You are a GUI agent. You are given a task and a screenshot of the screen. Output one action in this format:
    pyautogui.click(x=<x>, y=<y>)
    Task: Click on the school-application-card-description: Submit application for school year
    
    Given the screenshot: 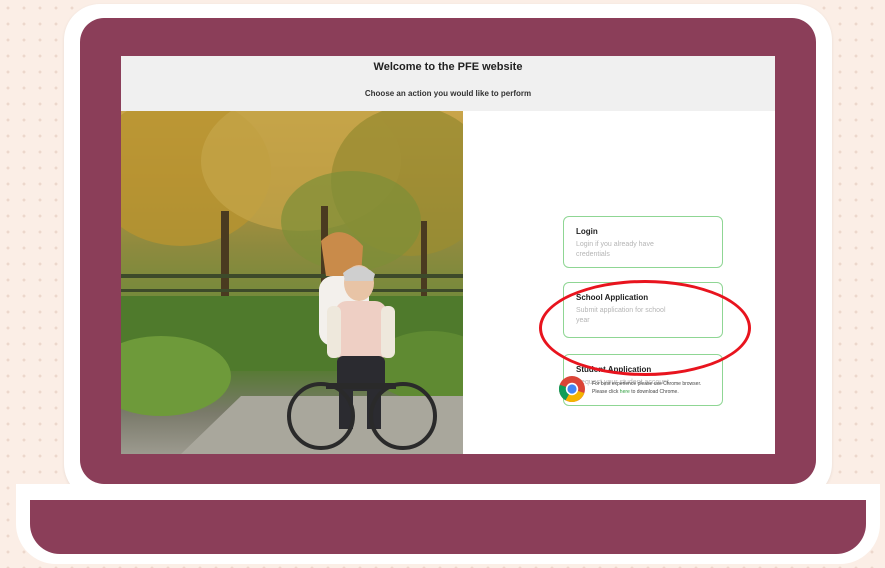 What is the action you would take?
    pyautogui.click(x=643, y=316)
    